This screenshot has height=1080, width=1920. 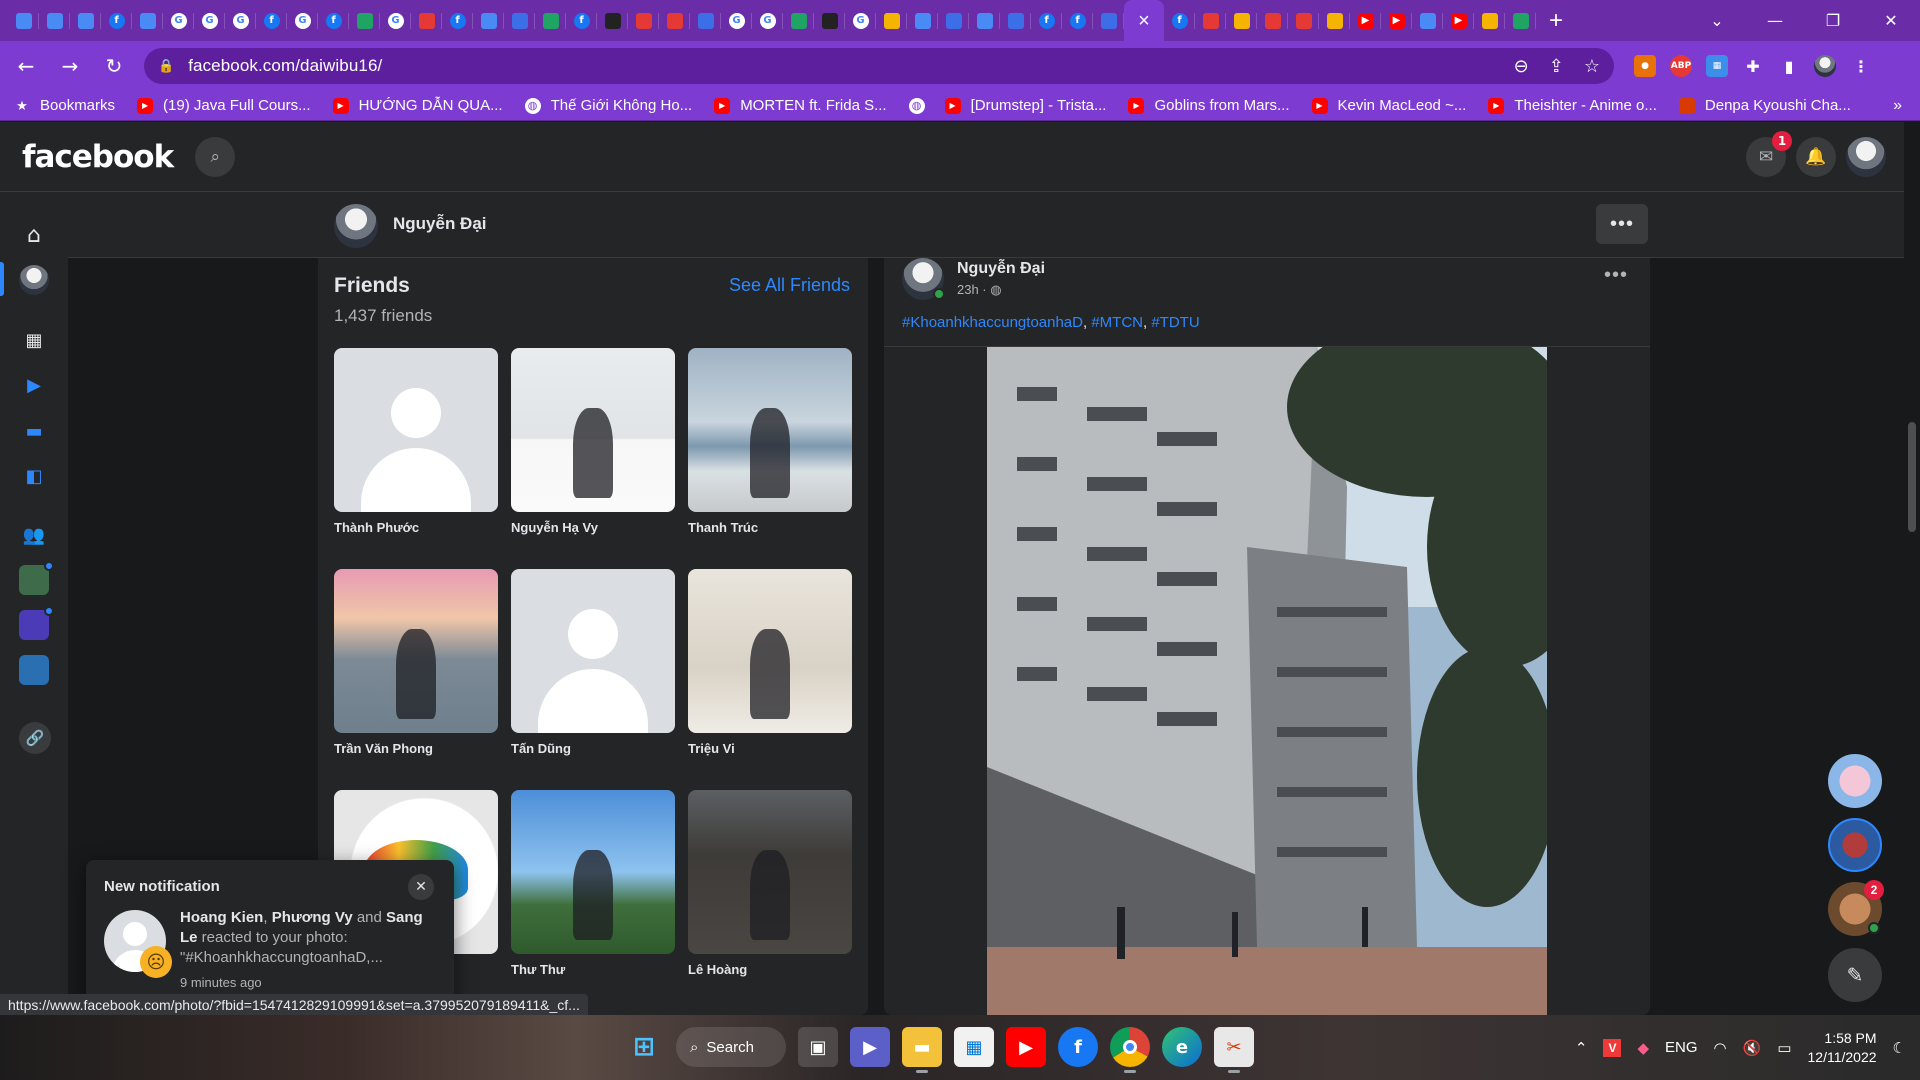 I want to click on profile-avatar-icon, so click(x=1825, y=66).